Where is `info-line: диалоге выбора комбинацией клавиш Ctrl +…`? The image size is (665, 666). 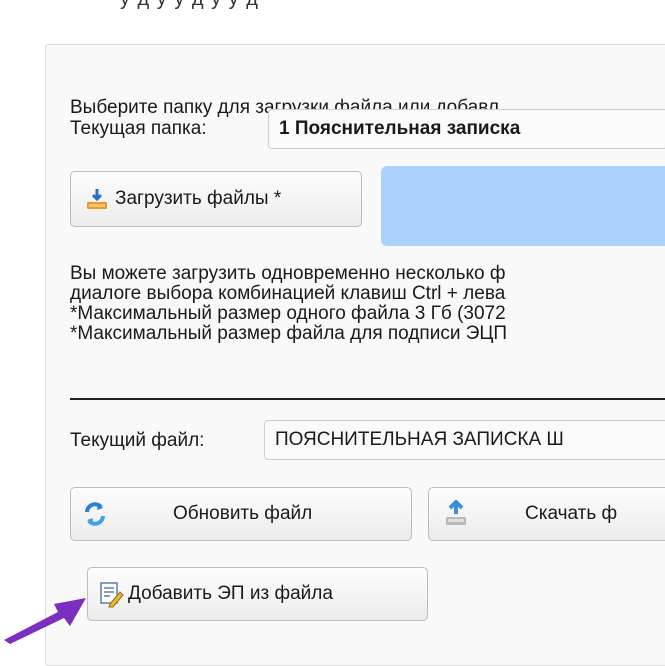 info-line: диалоге выбора комбинацией клавиш Ctrl +… is located at coordinates (288, 293).